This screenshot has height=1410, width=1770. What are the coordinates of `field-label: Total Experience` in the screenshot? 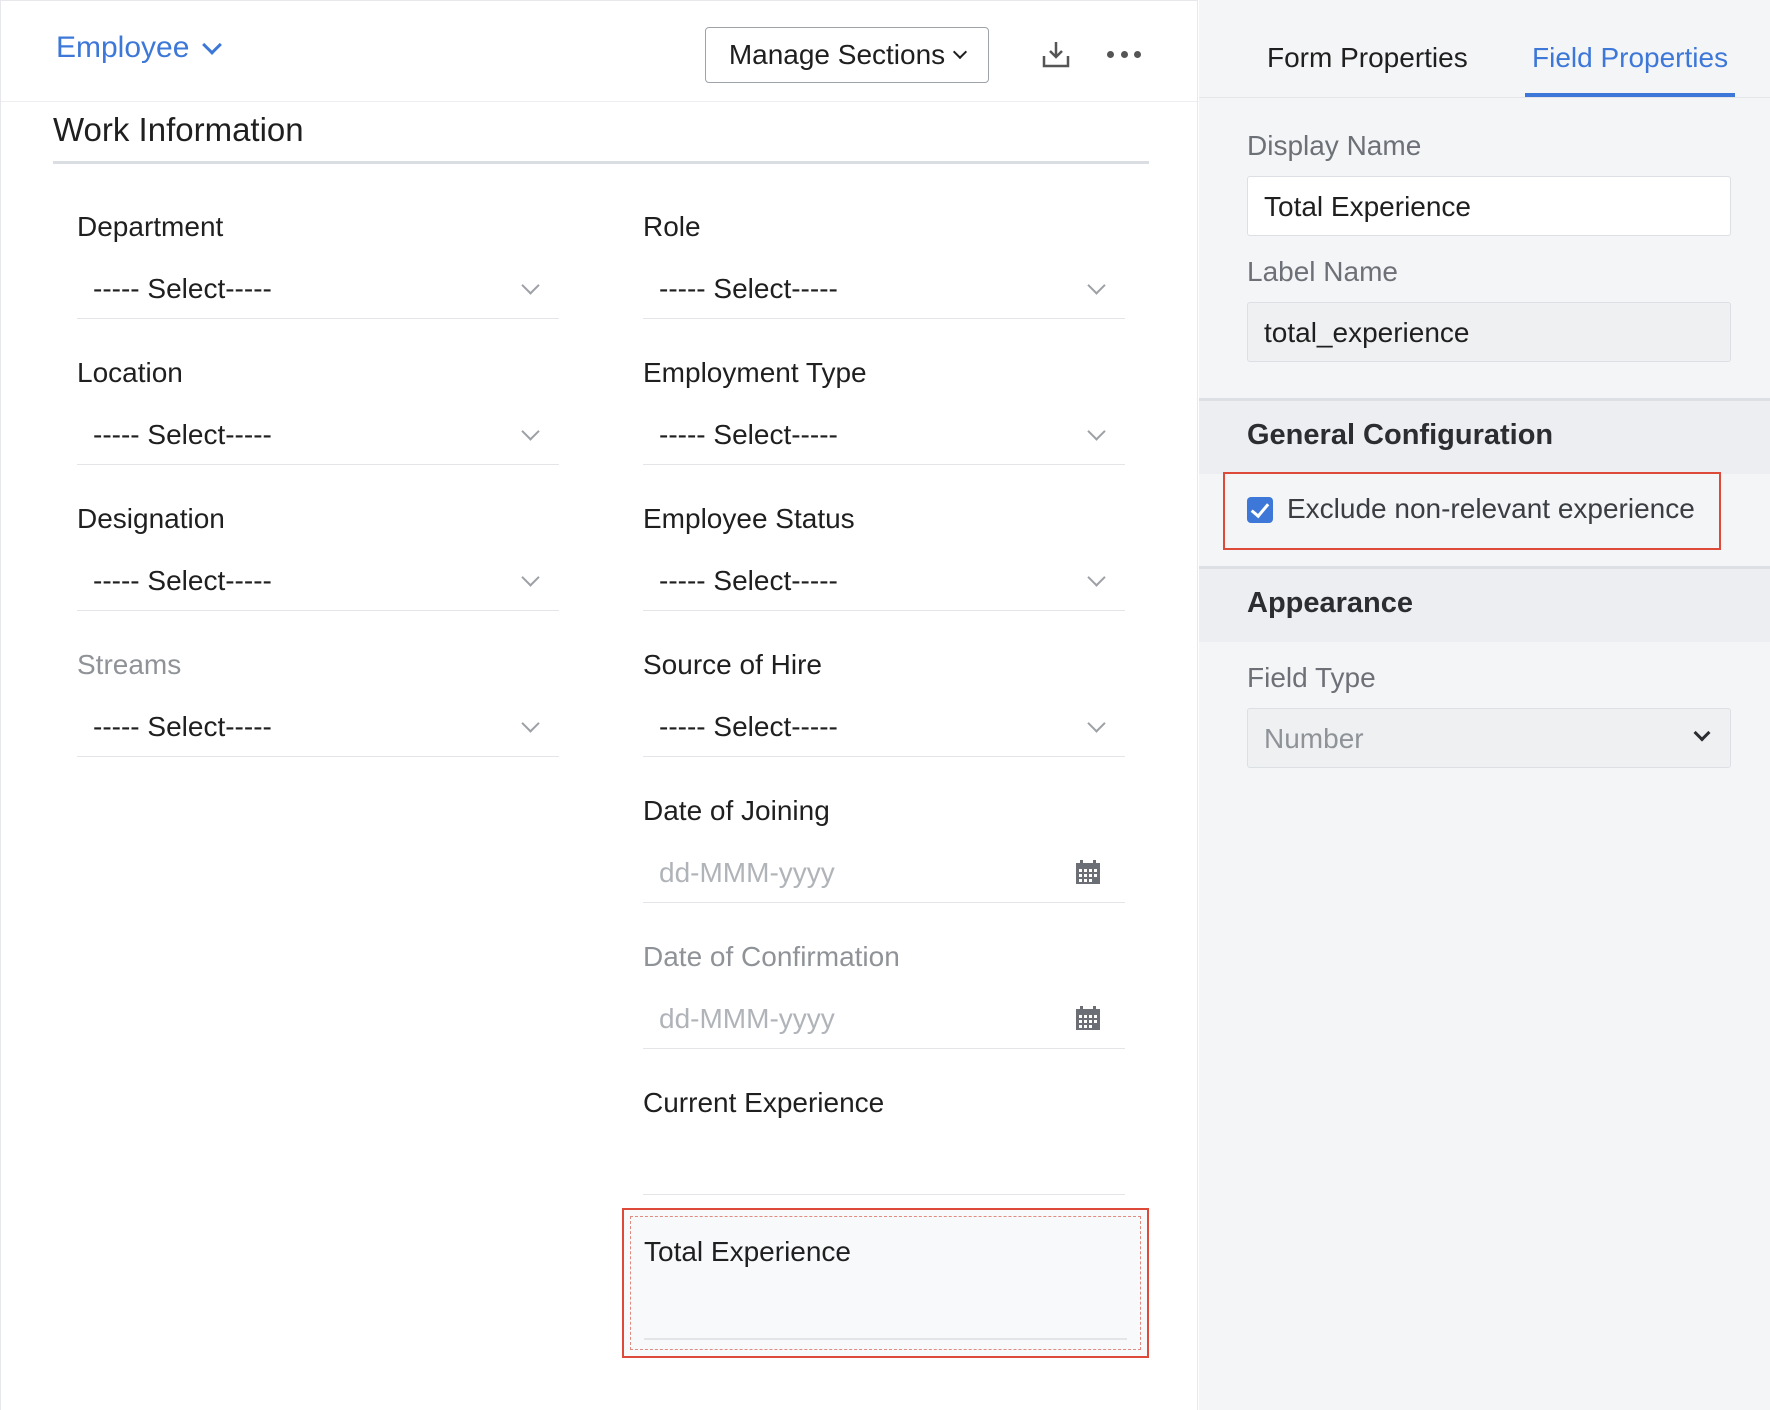 It's located at (748, 1251).